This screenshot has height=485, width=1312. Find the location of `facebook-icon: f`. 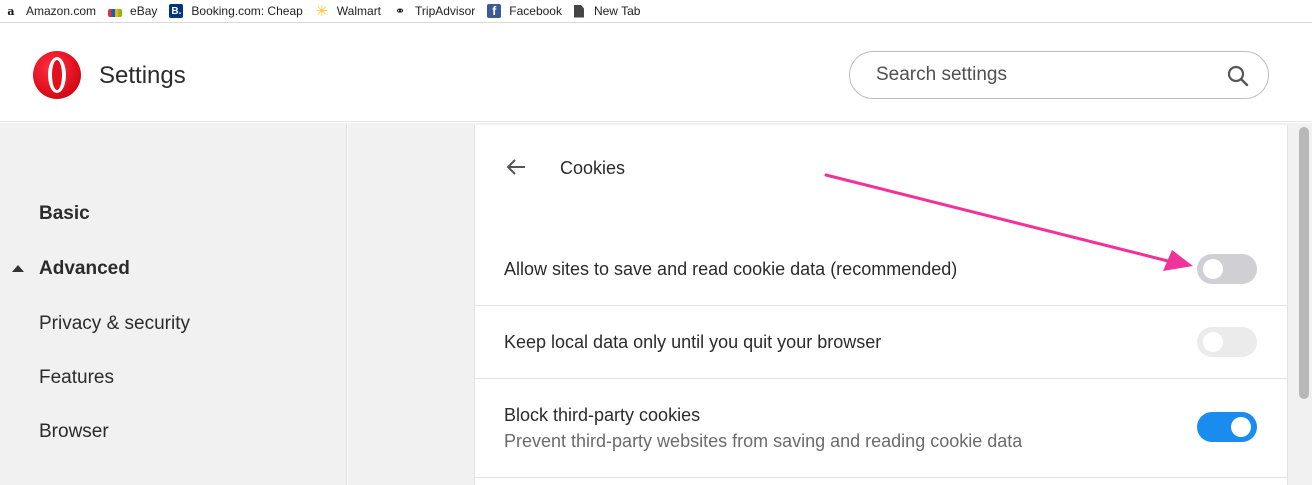

facebook-icon: f is located at coordinates (494, 11).